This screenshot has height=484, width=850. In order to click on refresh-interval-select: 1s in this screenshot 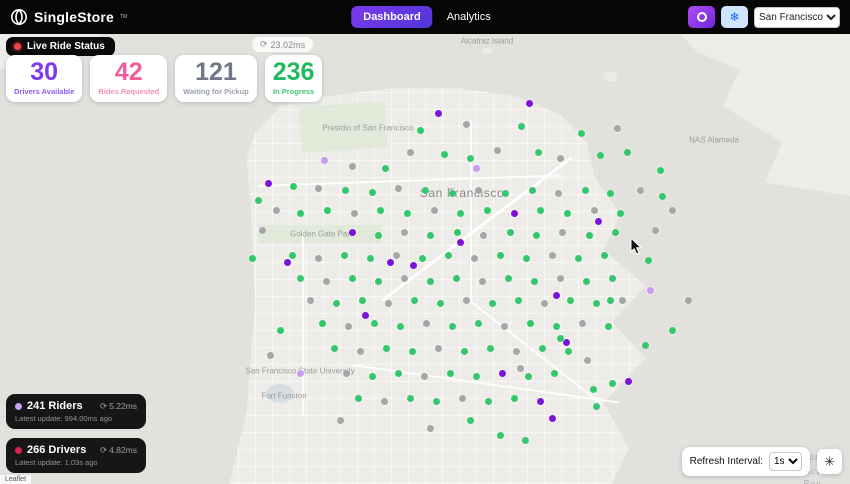, I will do `click(785, 461)`.